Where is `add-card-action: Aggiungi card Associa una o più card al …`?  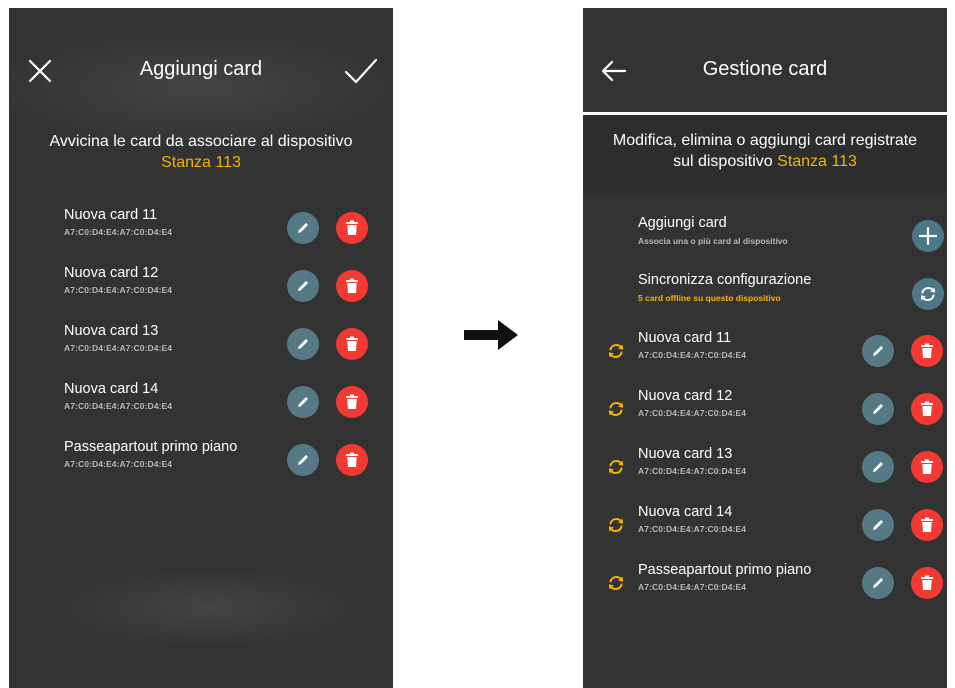
add-card-action: Aggiungi card Associa una o più card al … is located at coordinates (765, 239).